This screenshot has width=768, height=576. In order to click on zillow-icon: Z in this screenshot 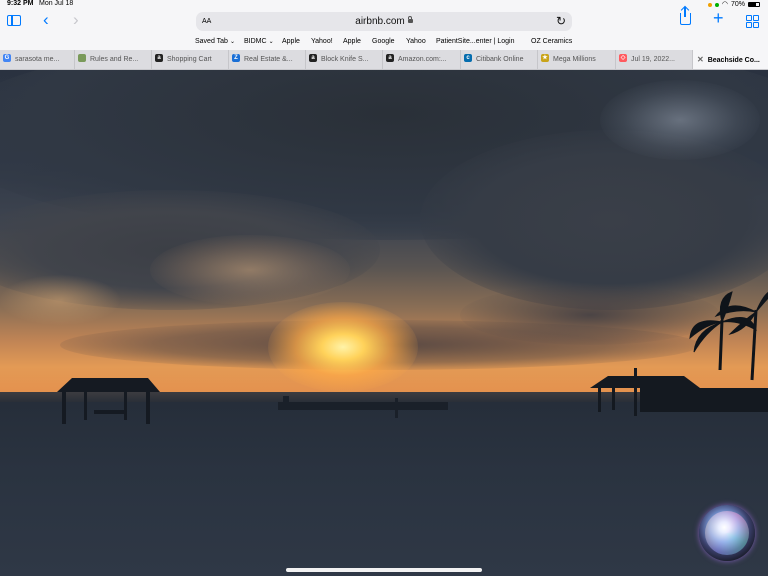, I will do `click(236, 58)`.